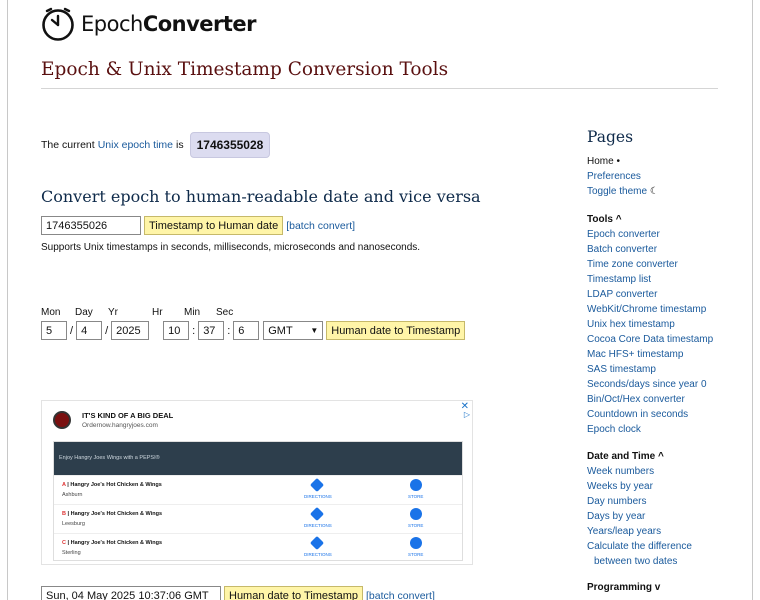 The height and width of the screenshot is (600, 760). What do you see at coordinates (650, 249) in the screenshot?
I see `sidebar-item-batch-converter: Batch converter` at bounding box center [650, 249].